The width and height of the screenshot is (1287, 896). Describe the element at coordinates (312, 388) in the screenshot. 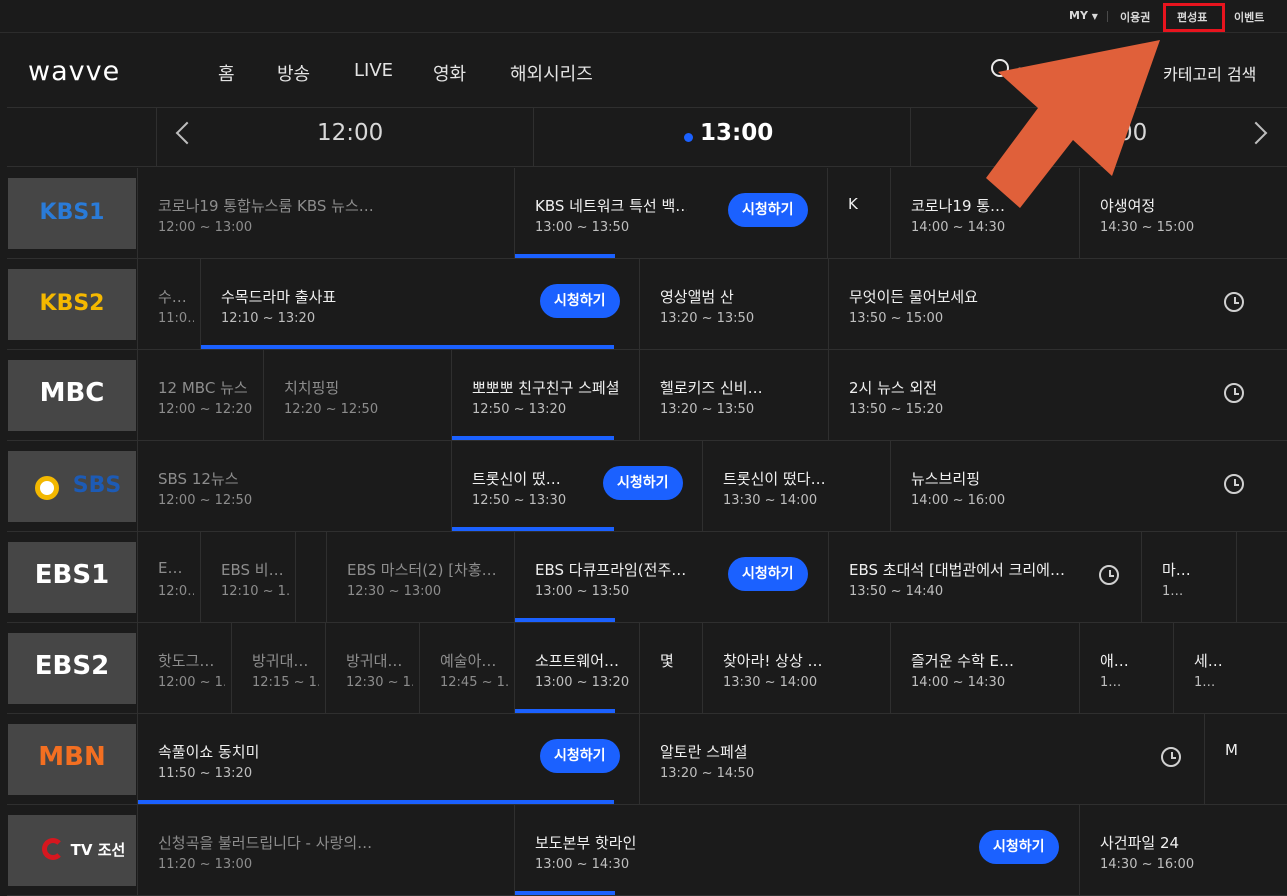

I see `program-title: 치치핑핑` at that location.